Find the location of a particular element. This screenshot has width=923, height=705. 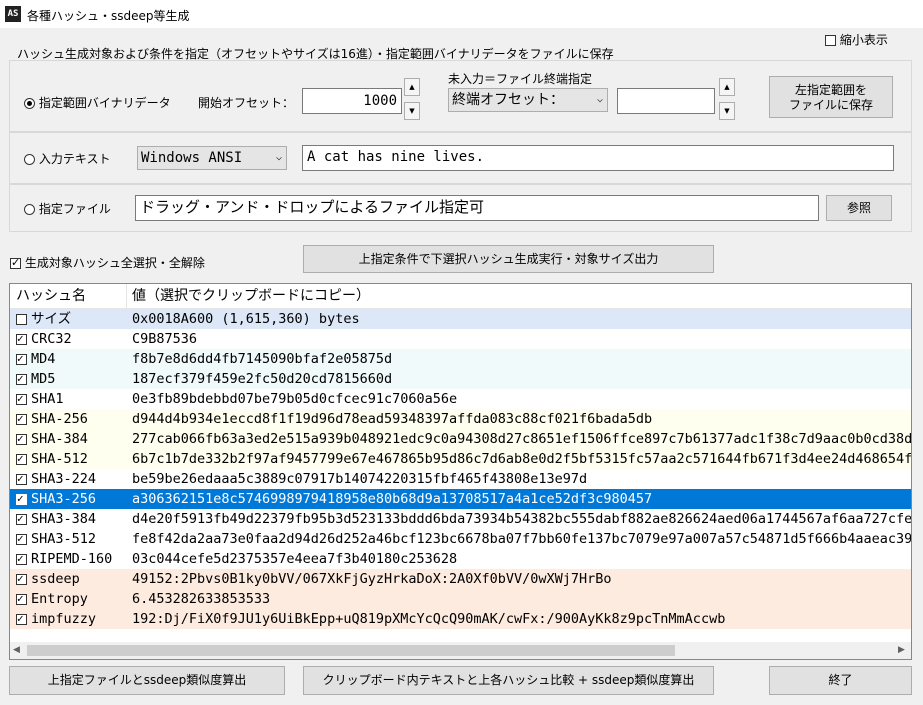

column-divider is located at coordinates (126, 478).